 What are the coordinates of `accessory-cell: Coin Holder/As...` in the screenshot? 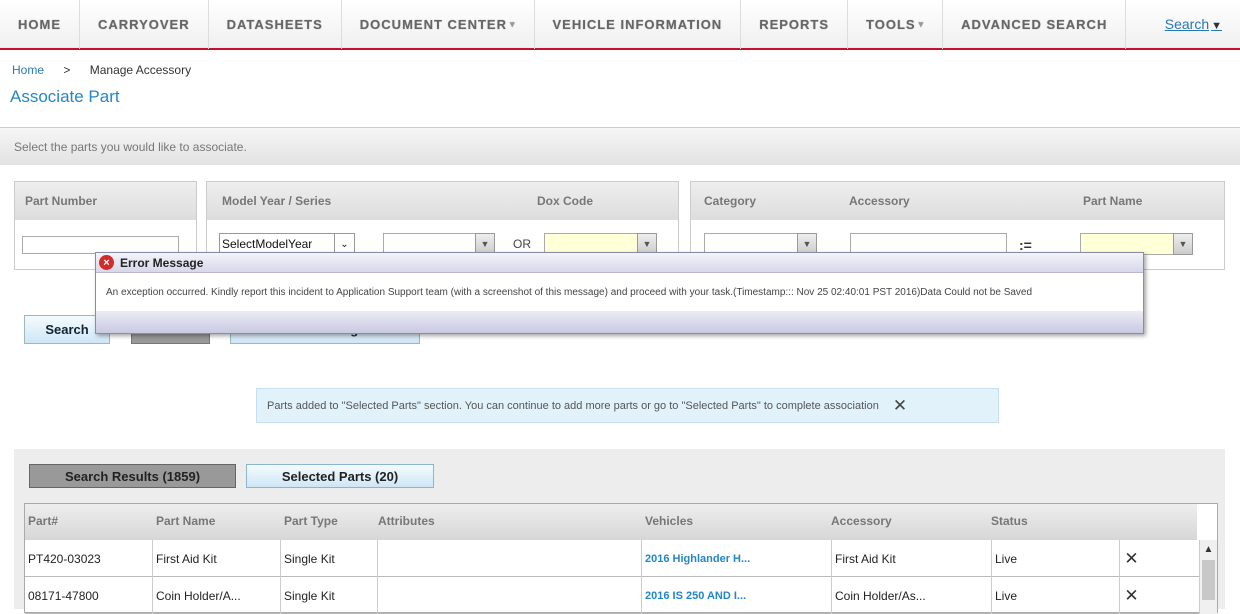 It's located at (912, 595).